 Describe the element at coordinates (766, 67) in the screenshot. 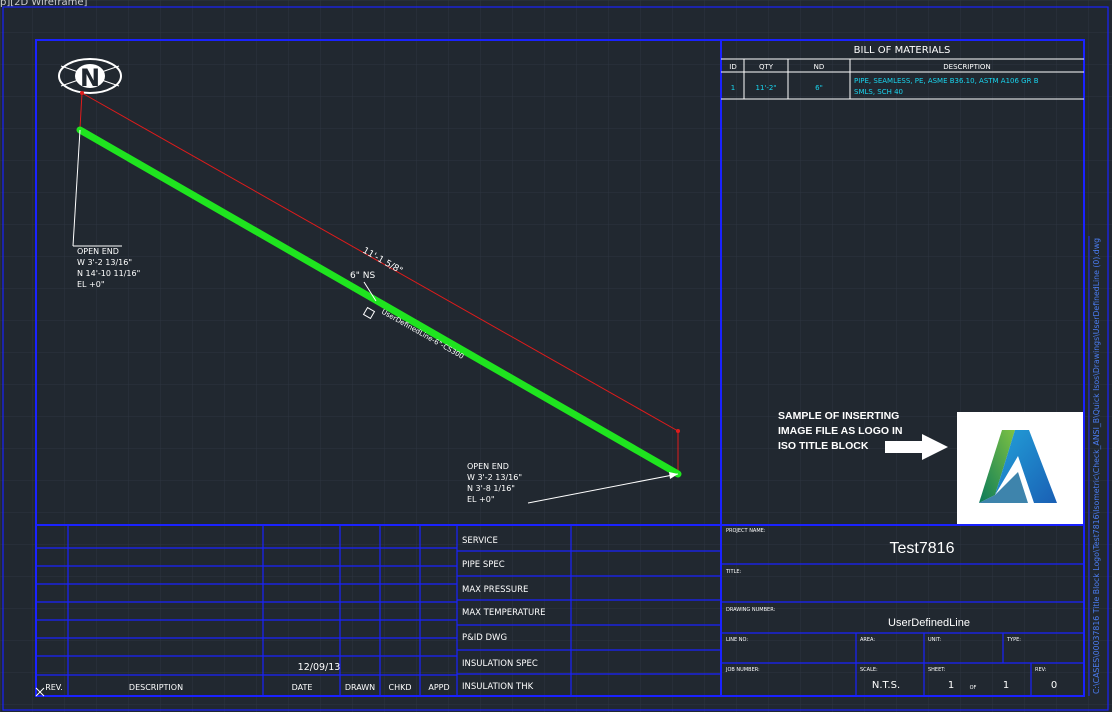

I see `bom-header-qty: QTY` at that location.